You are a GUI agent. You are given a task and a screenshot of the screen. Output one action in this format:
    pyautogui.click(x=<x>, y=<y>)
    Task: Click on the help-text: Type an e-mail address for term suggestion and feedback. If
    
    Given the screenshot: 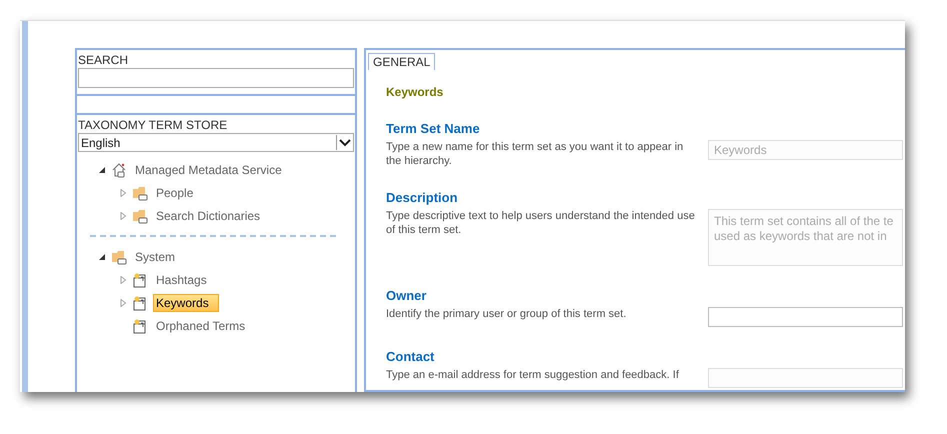 What is the action you would take?
    pyautogui.click(x=533, y=375)
    